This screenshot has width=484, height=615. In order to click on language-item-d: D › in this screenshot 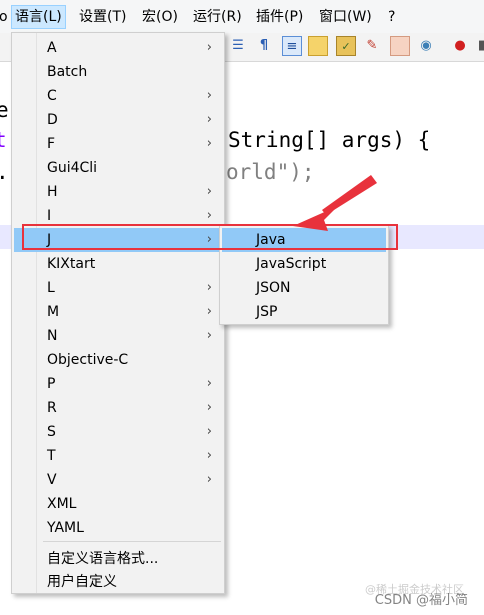, I will do `click(118, 120)`.